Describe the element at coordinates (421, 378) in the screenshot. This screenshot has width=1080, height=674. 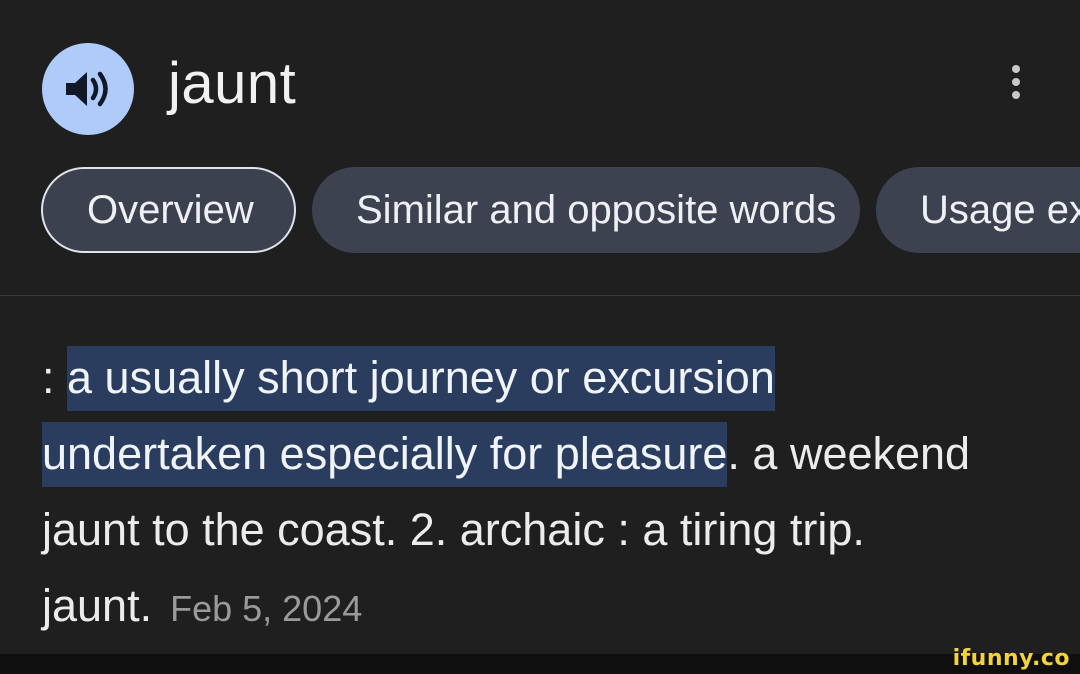
I see `highlighted-definition-line-1: a usually short journey or excursion` at that location.